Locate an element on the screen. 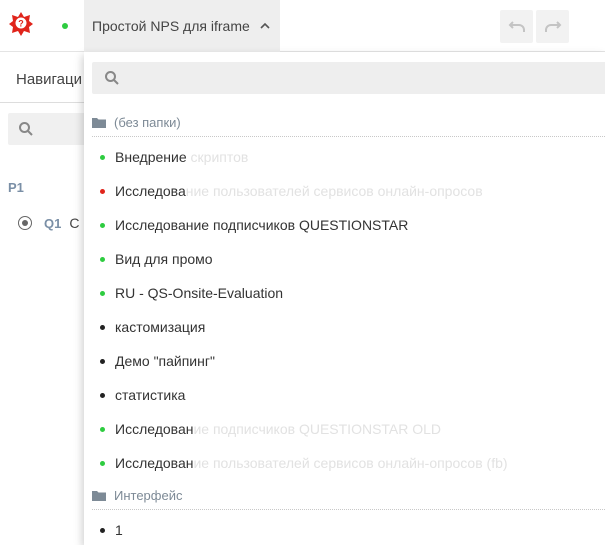 The image size is (605, 545). undo-icon is located at coordinates (516, 26).